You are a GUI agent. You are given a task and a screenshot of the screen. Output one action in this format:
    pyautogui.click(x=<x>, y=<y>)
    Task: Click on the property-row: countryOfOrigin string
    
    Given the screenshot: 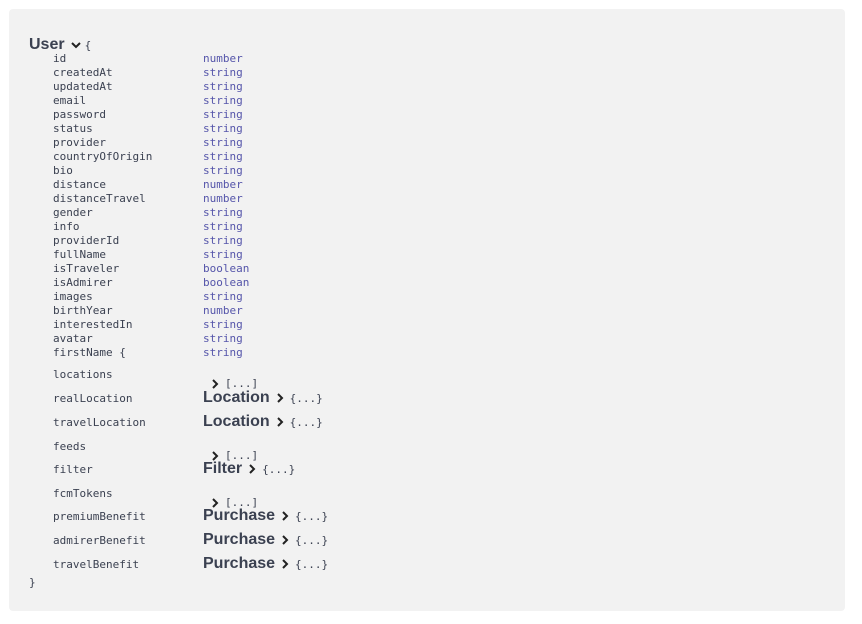 What is the action you would take?
    pyautogui.click(x=427, y=157)
    